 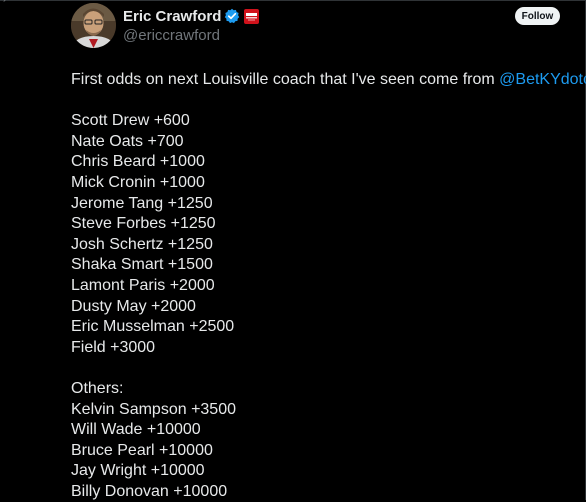 I want to click on odds-line: Field +3000, so click(x=327, y=348).